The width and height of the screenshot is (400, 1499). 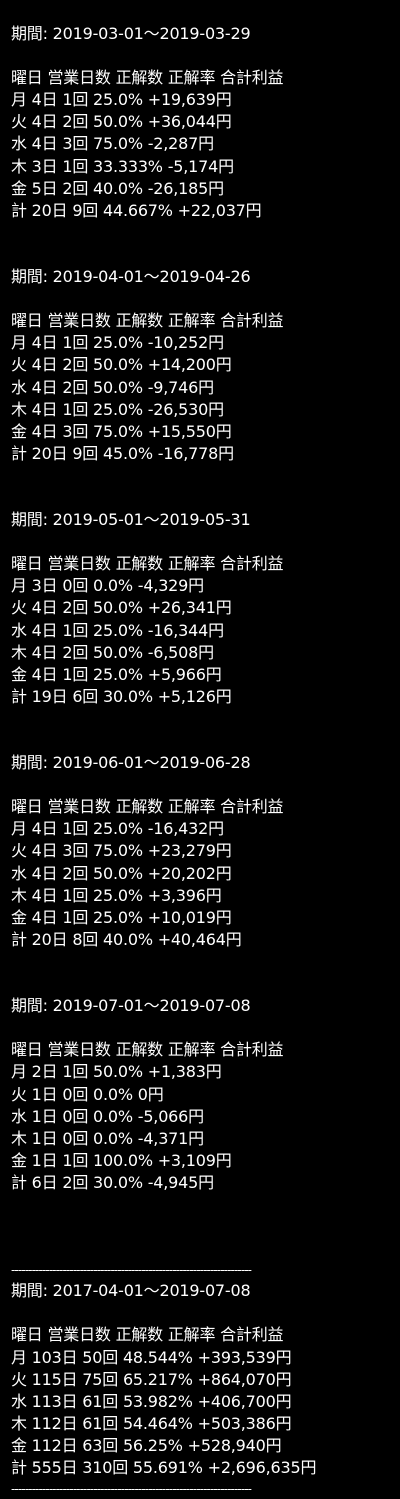 I want to click on table-row: 木 4日 1回 25.0% -26,530円, so click(x=117, y=409).